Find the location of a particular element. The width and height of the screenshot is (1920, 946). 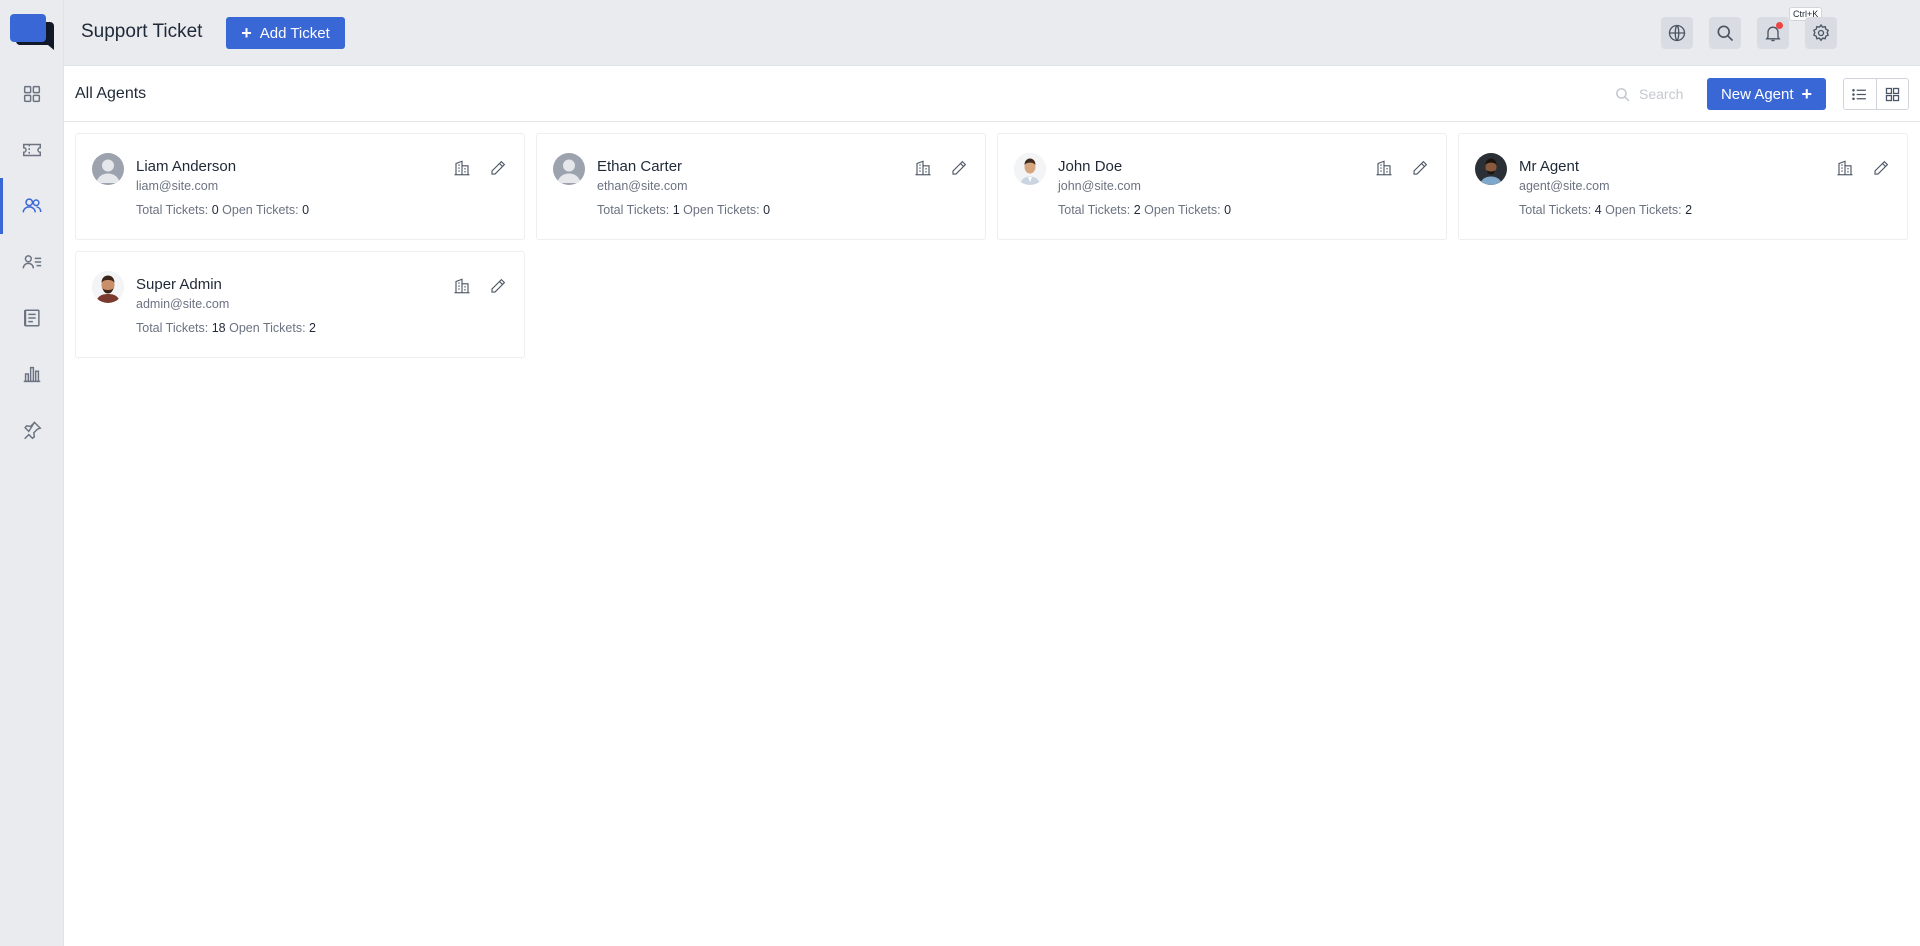

language-button is located at coordinates (1677, 33).